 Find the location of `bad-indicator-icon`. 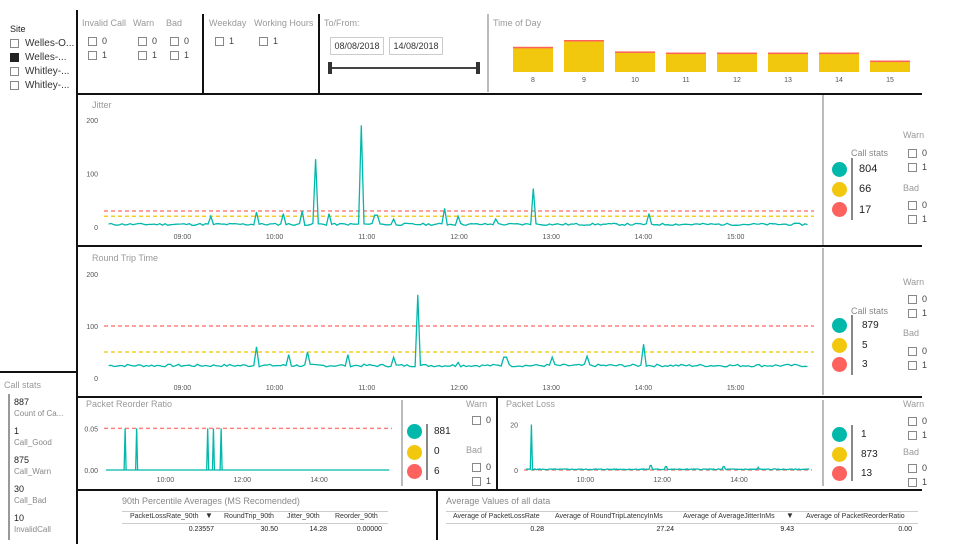

bad-indicator-icon is located at coordinates (414, 471).